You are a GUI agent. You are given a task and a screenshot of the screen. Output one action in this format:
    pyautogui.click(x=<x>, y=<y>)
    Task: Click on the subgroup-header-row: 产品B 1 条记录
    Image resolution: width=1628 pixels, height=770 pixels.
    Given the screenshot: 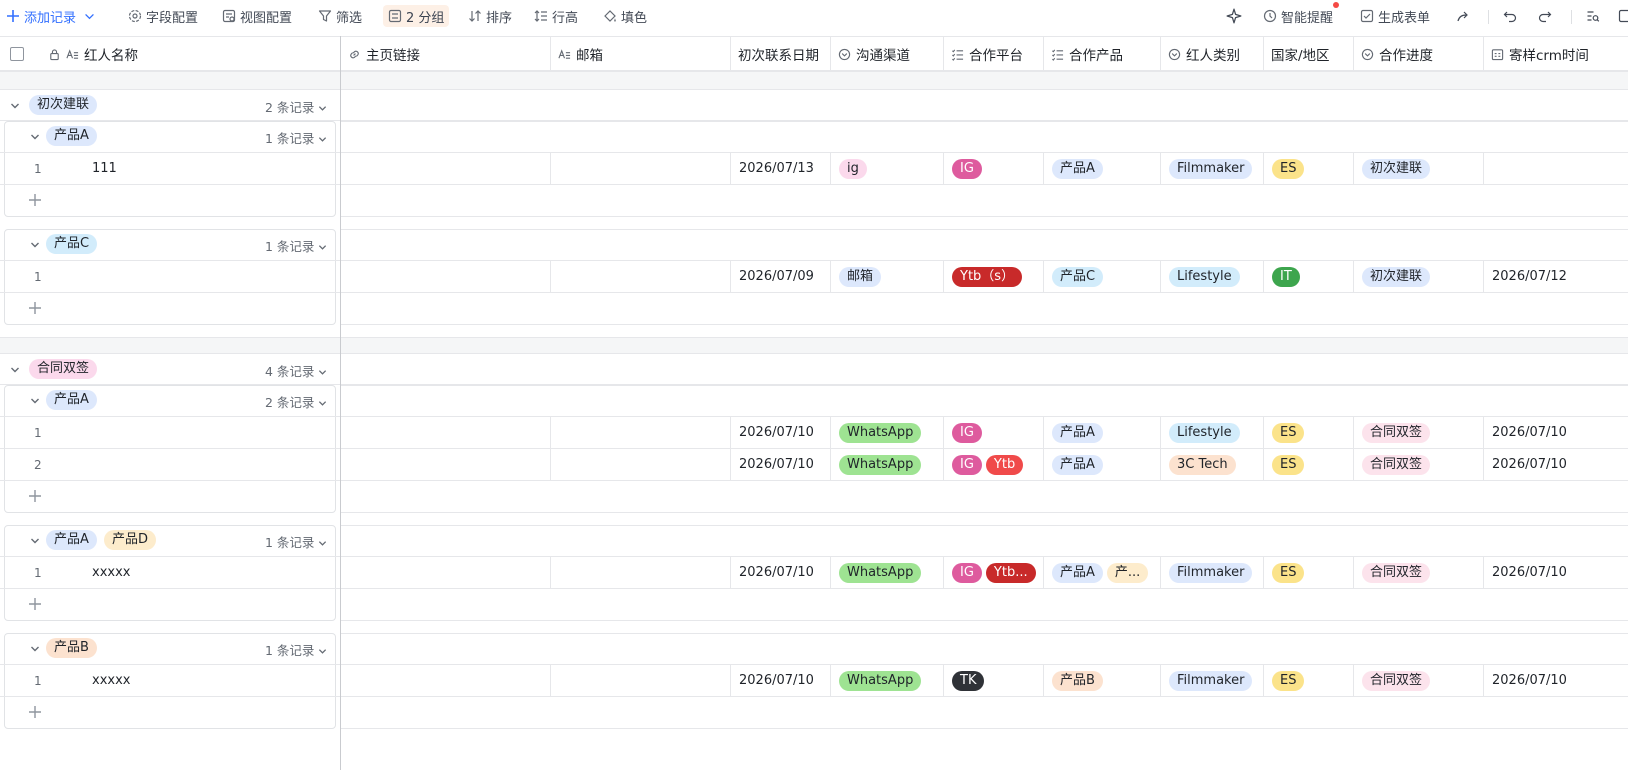 What is the action you would take?
    pyautogui.click(x=814, y=649)
    